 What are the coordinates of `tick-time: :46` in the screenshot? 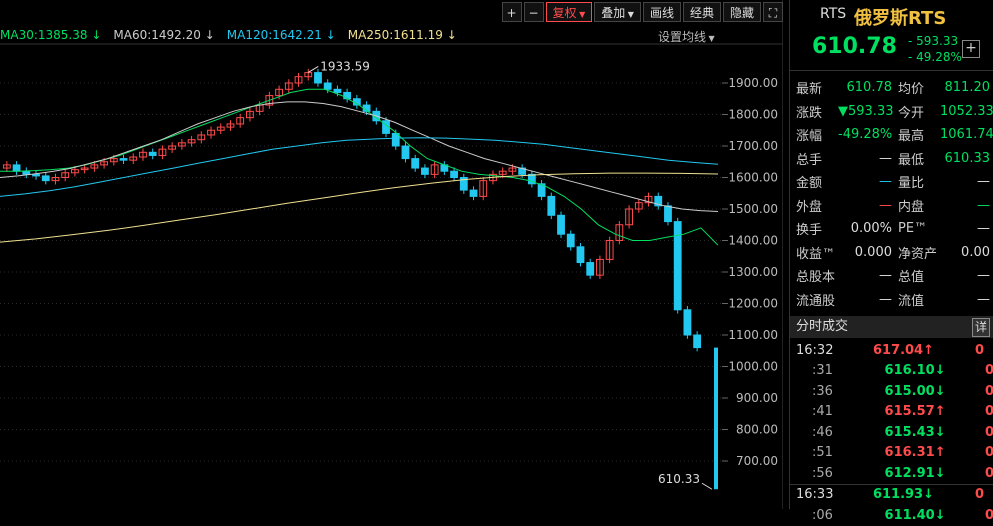 It's located at (822, 432).